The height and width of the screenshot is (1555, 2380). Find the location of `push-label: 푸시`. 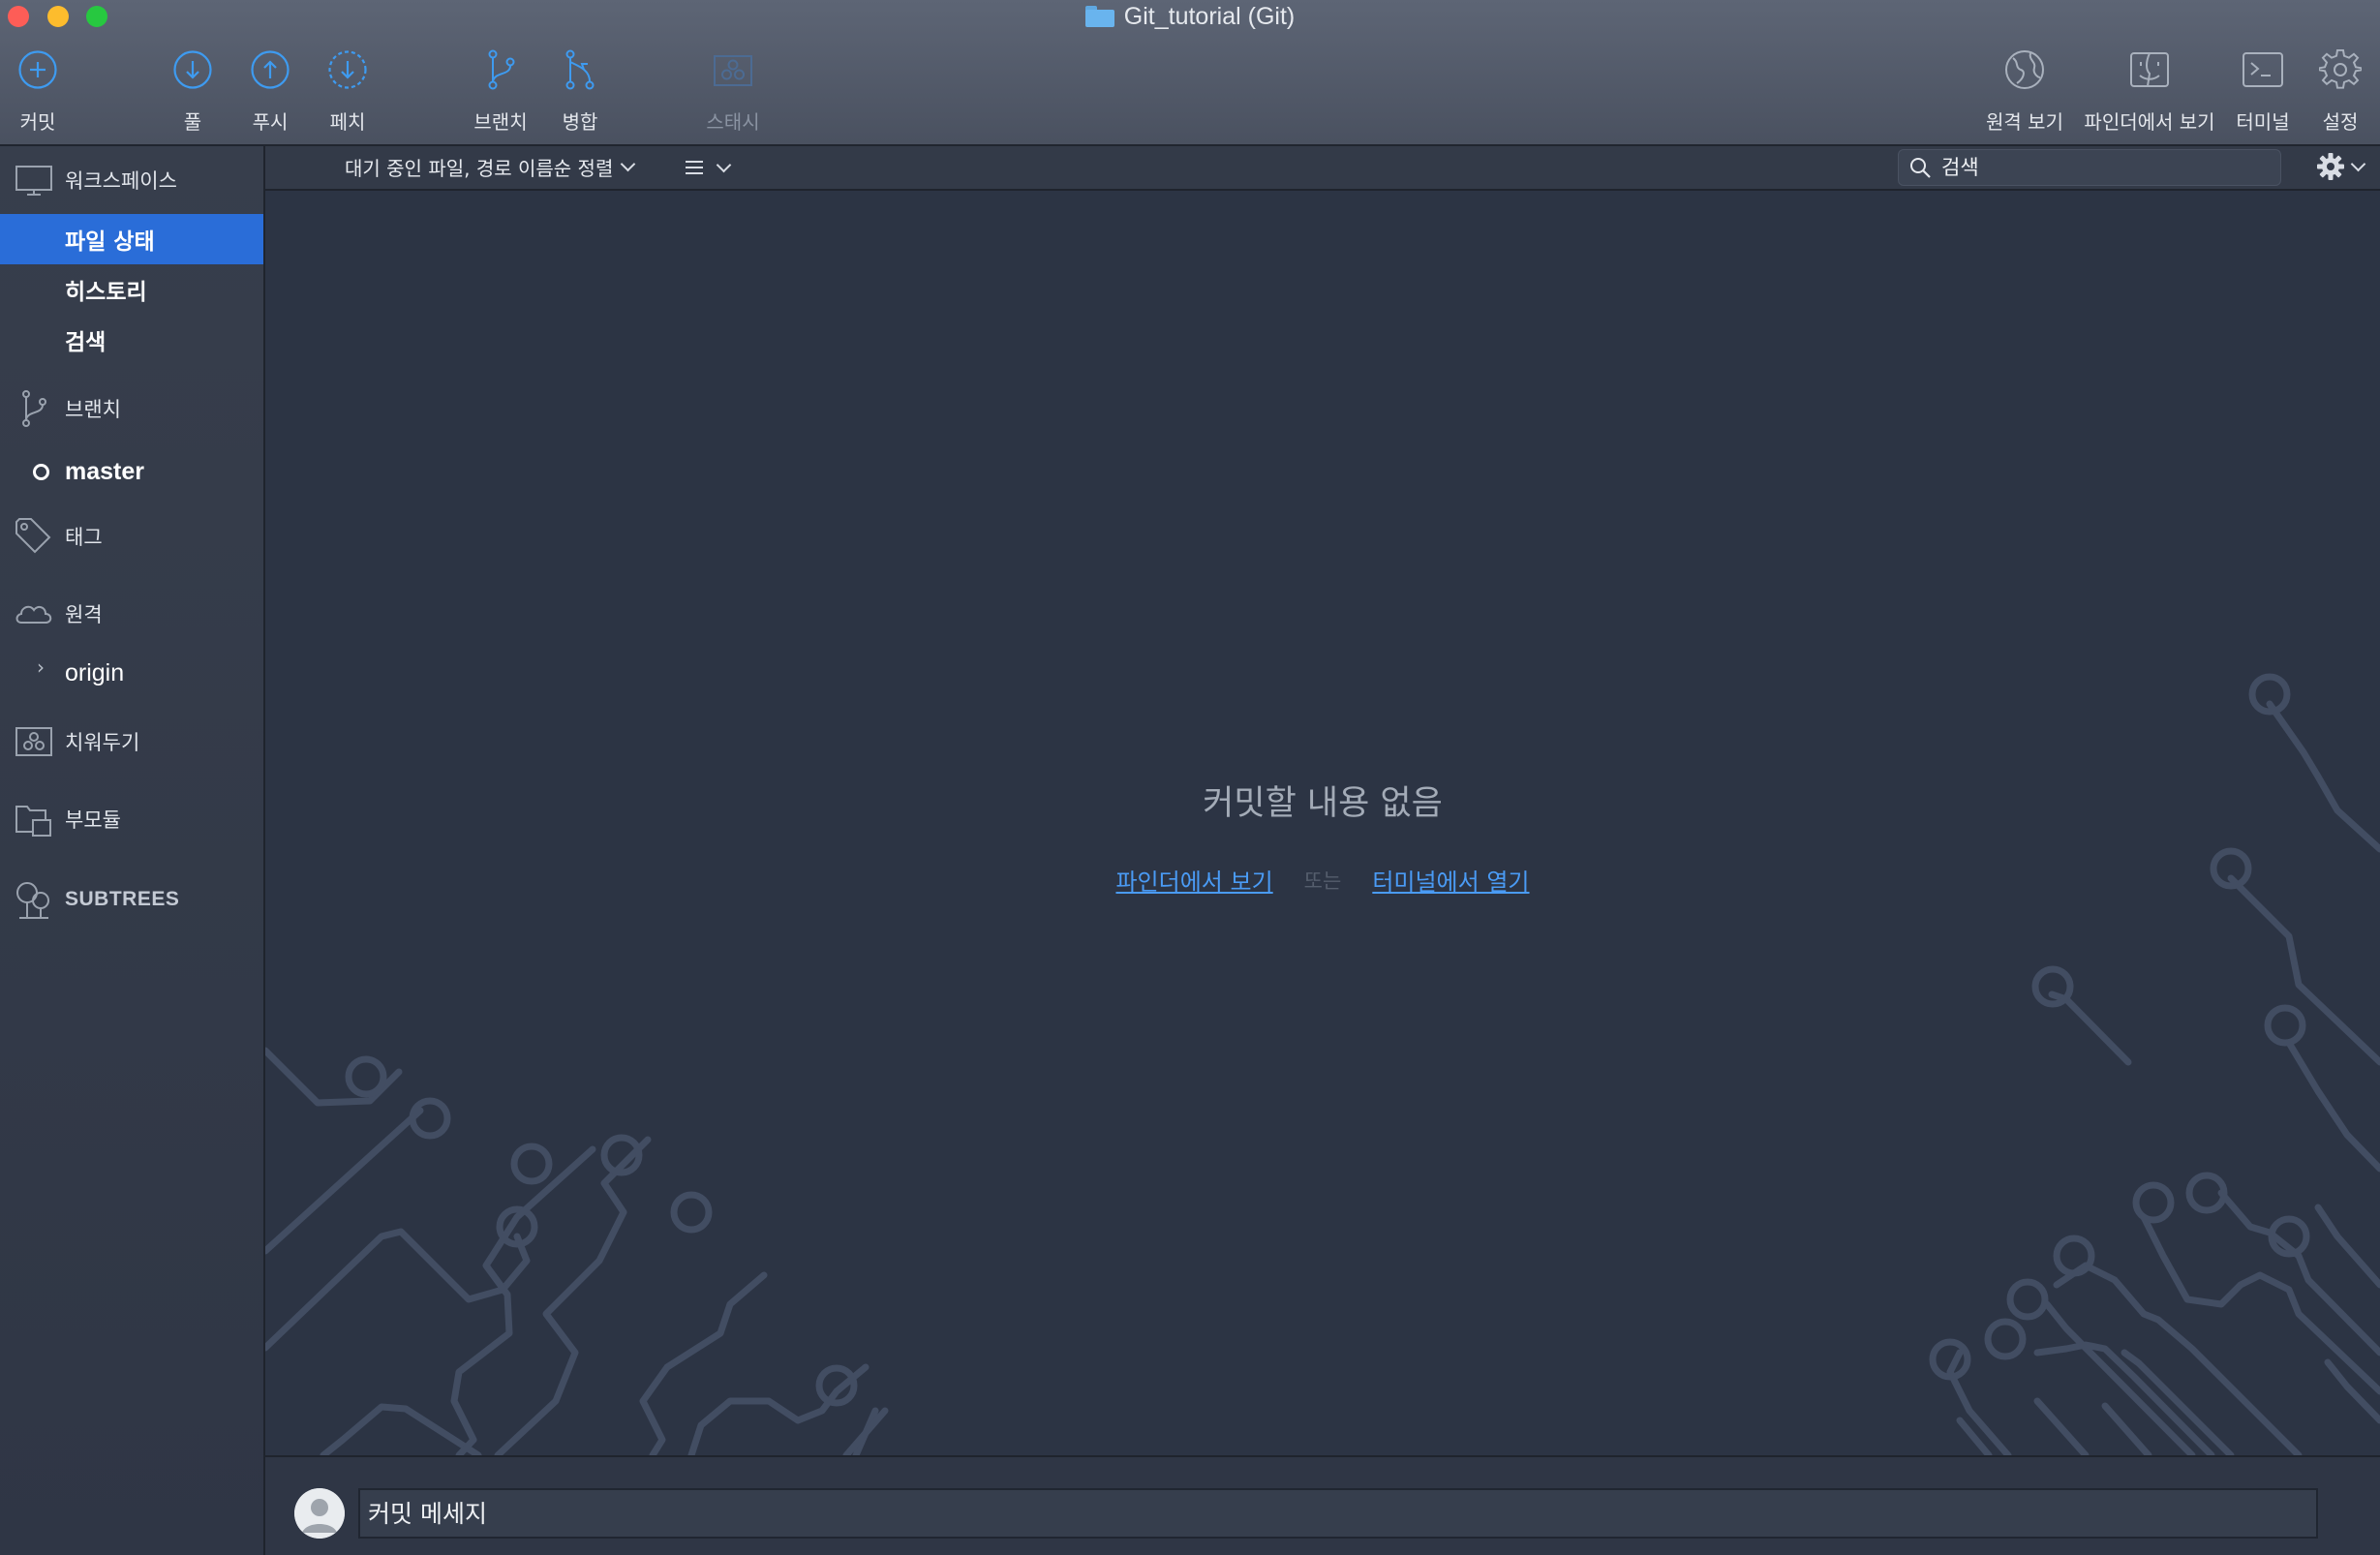

push-label: 푸시 is located at coordinates (271, 122).